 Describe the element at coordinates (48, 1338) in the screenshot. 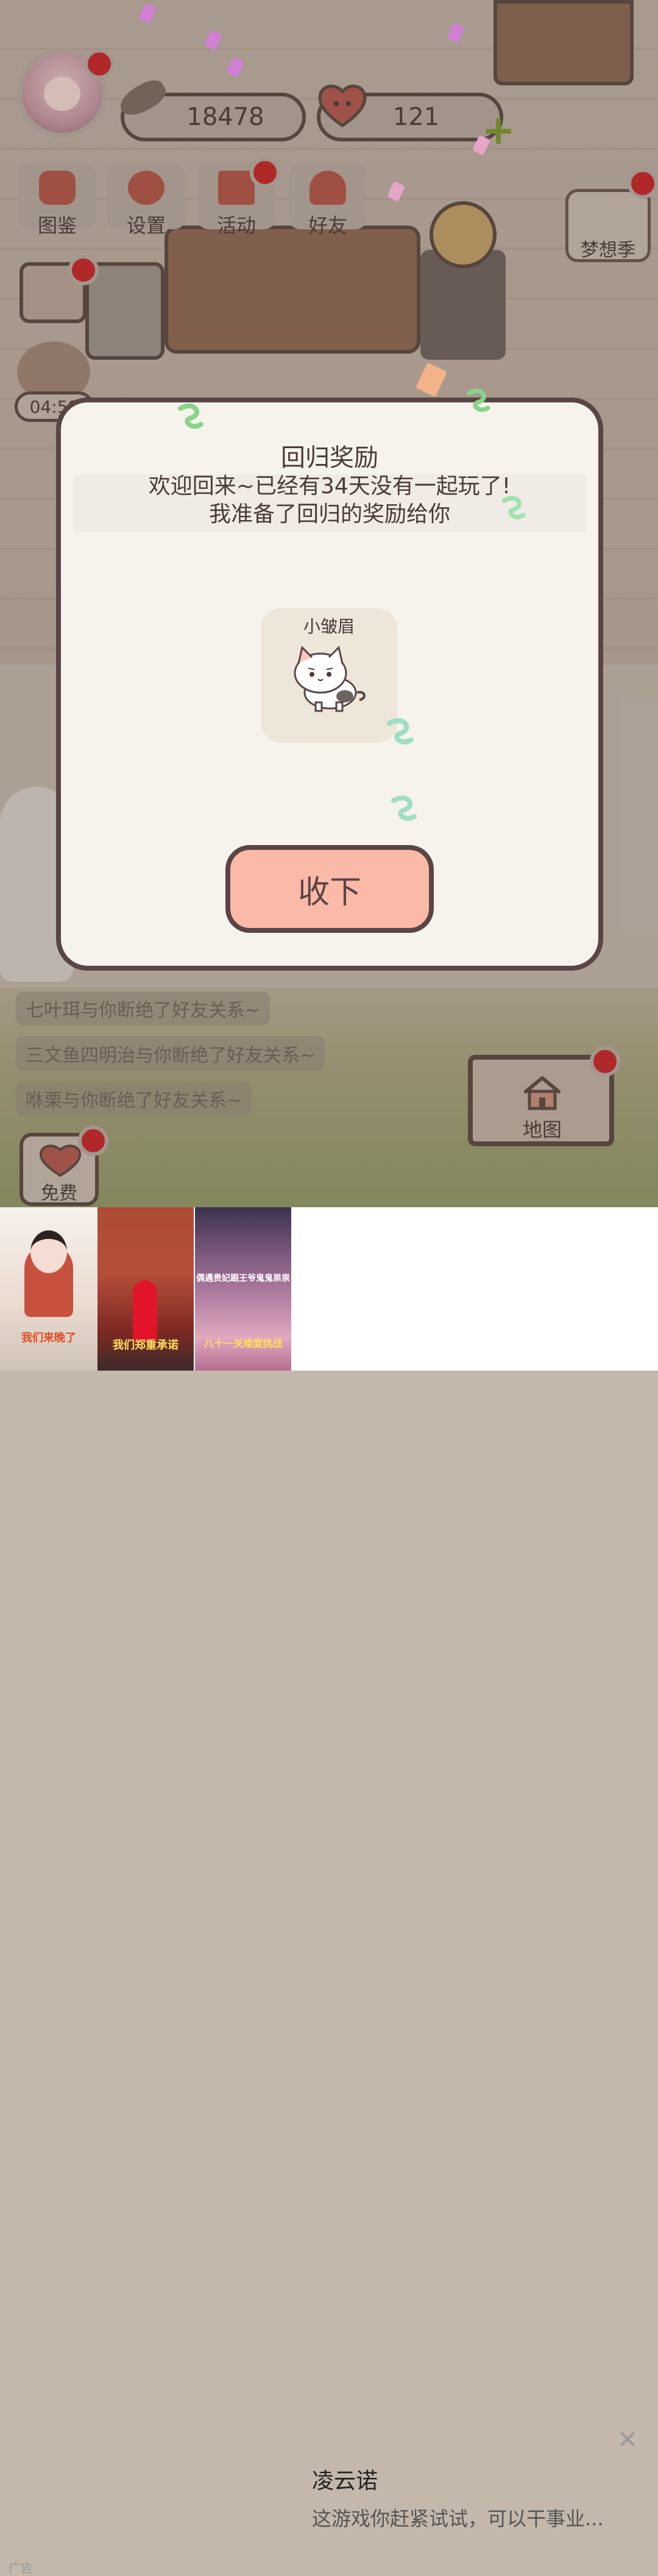

I see `ad-caption: 我们来晚了` at that location.